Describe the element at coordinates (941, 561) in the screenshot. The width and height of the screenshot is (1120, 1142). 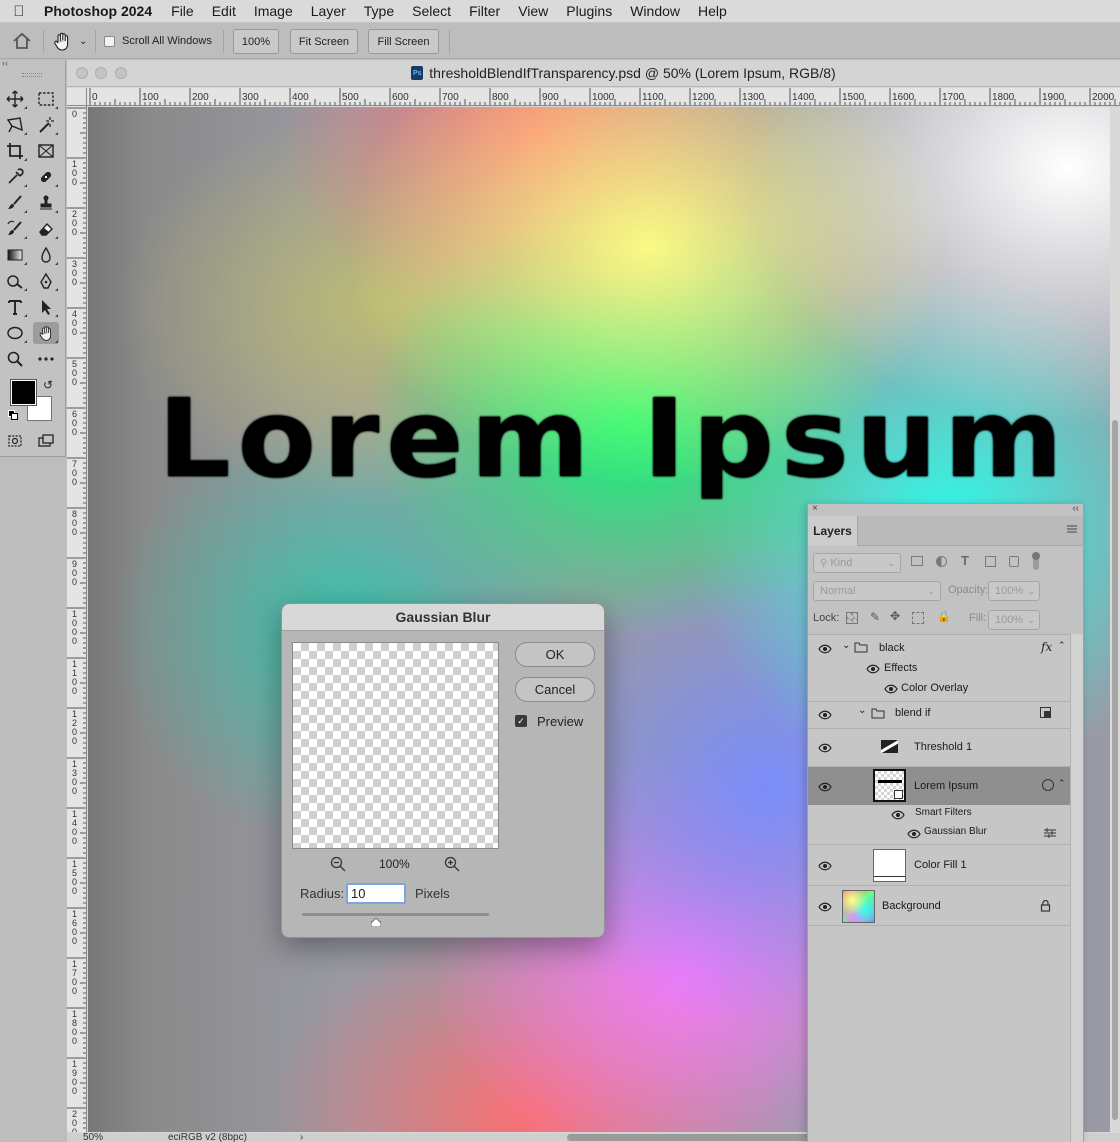
I see `filter-adjustment-icon` at that location.